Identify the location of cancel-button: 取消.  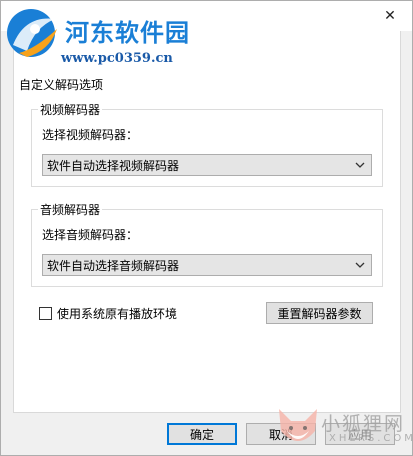
(281, 434).